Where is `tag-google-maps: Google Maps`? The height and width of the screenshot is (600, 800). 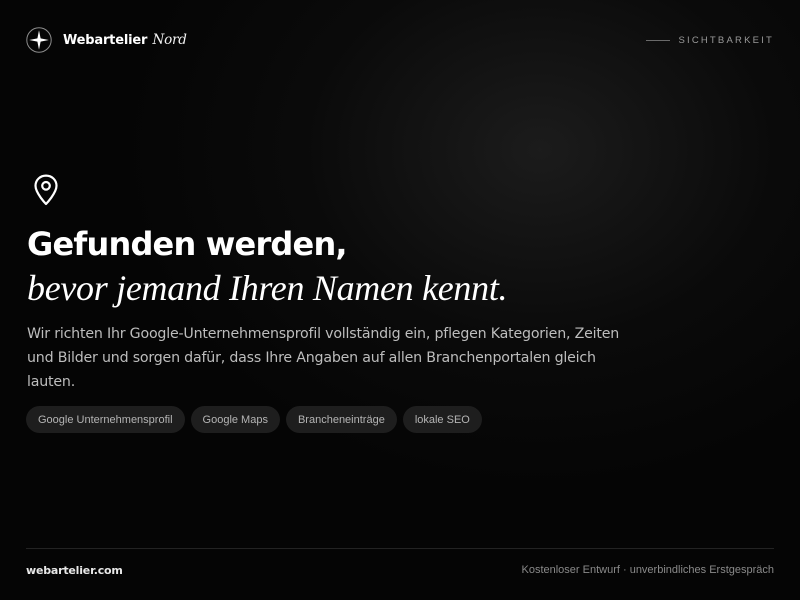 tag-google-maps: Google Maps is located at coordinates (235, 419).